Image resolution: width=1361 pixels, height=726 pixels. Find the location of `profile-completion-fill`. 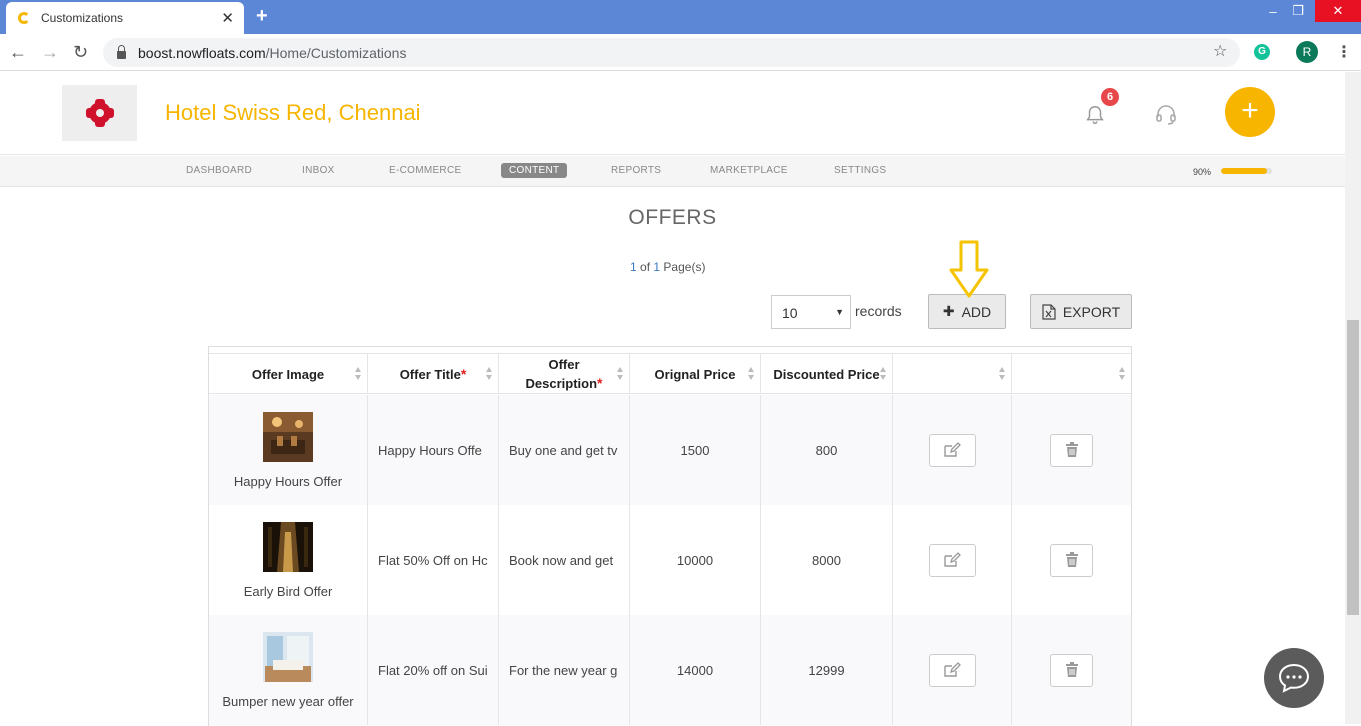

profile-completion-fill is located at coordinates (1244, 171).